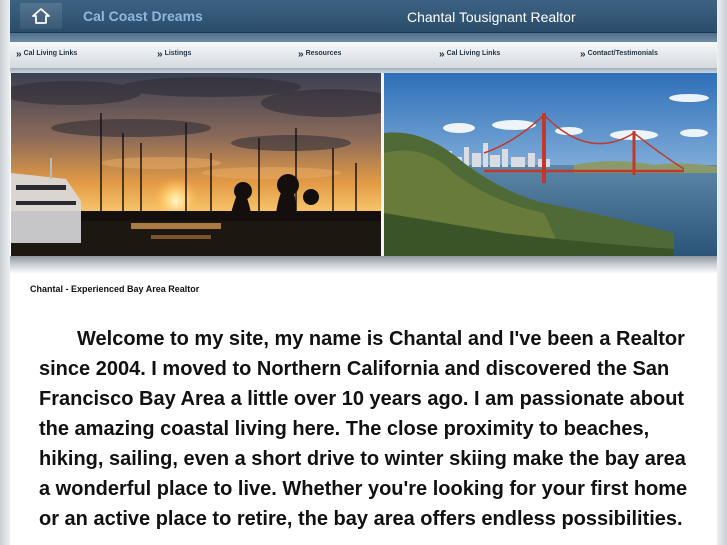 The width and height of the screenshot is (727, 545). I want to click on left-page-shadow, so click(5, 272).